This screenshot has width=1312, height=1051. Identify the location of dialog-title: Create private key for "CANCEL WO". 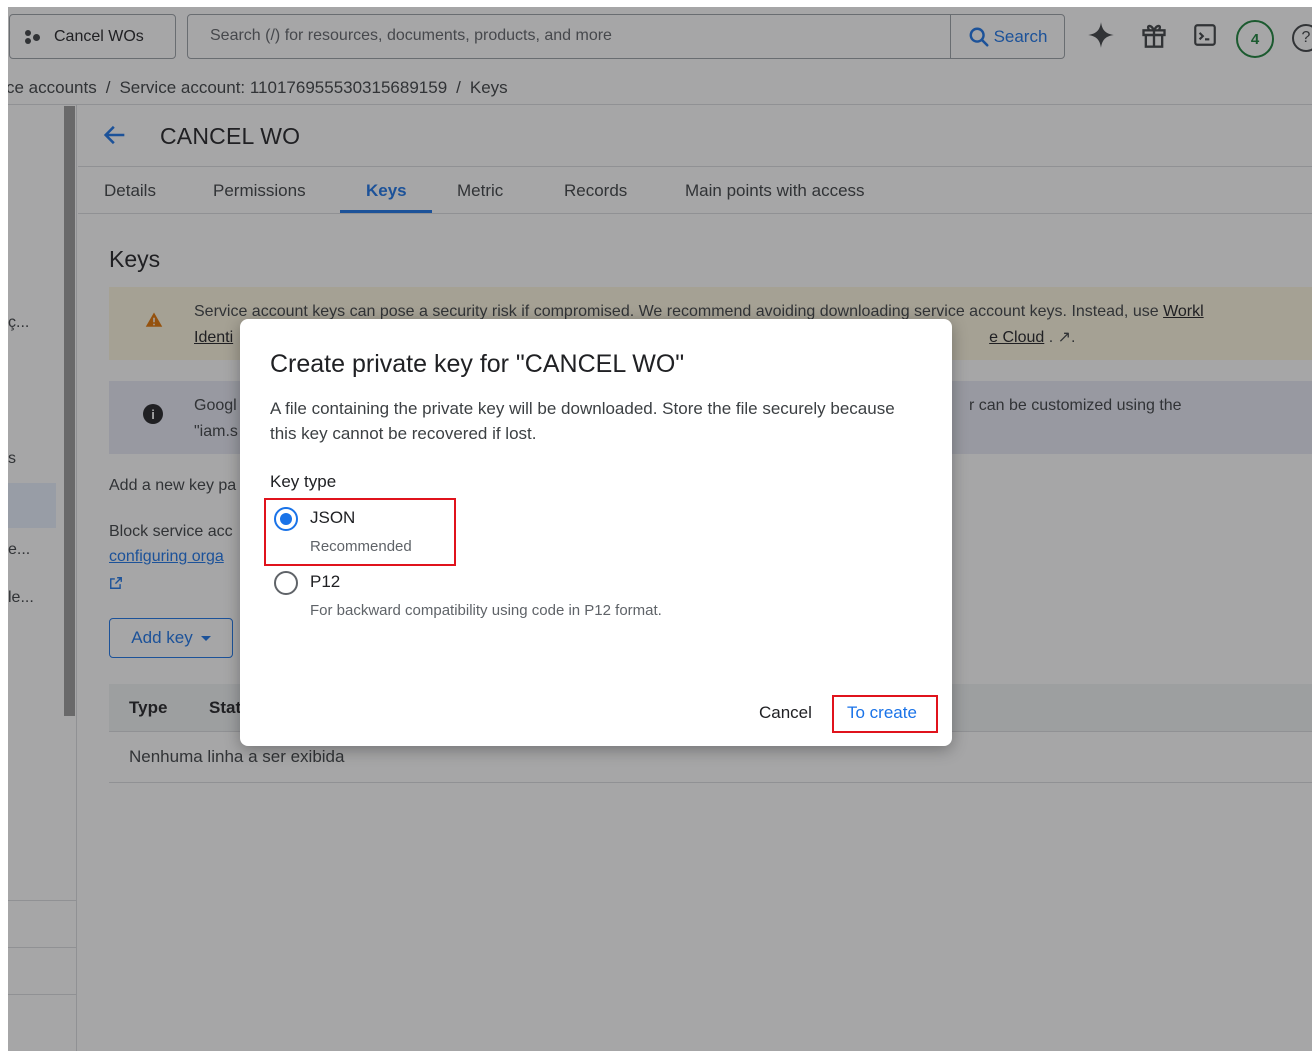
(477, 364).